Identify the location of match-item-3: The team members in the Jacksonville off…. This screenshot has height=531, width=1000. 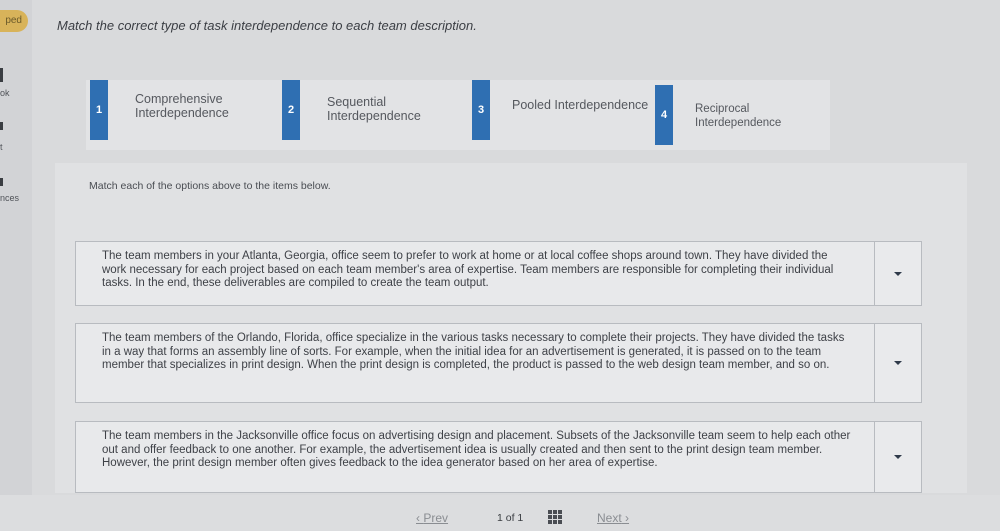
(498, 457).